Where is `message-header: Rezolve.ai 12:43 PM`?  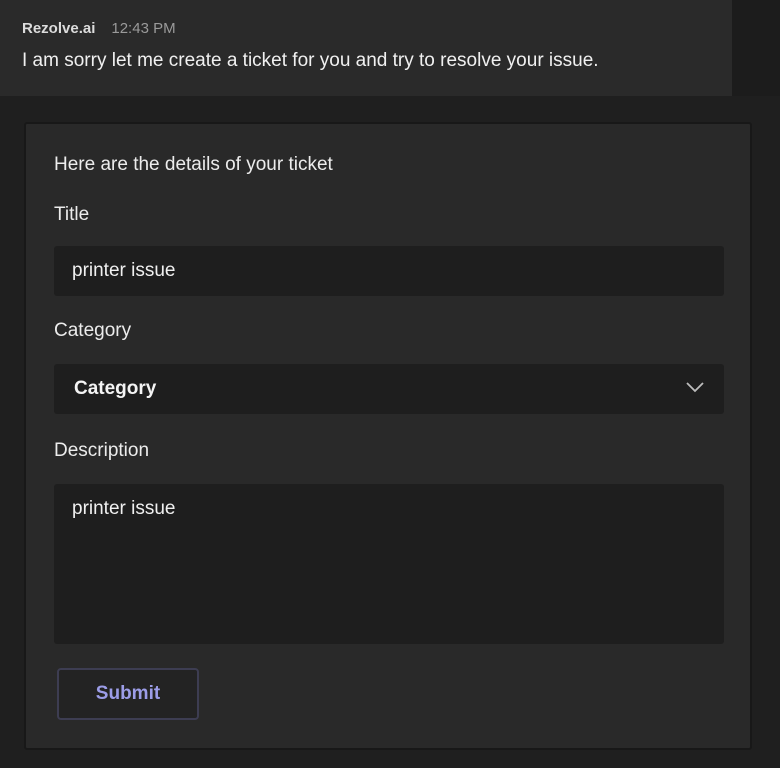 message-header: Rezolve.ai 12:43 PM is located at coordinates (99, 28).